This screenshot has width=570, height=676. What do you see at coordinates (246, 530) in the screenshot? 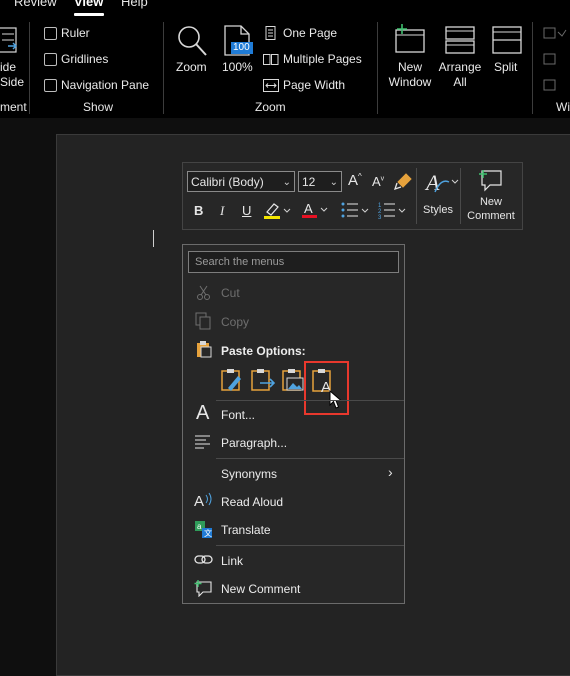
I see `translate-menu-item: Translate` at bounding box center [246, 530].